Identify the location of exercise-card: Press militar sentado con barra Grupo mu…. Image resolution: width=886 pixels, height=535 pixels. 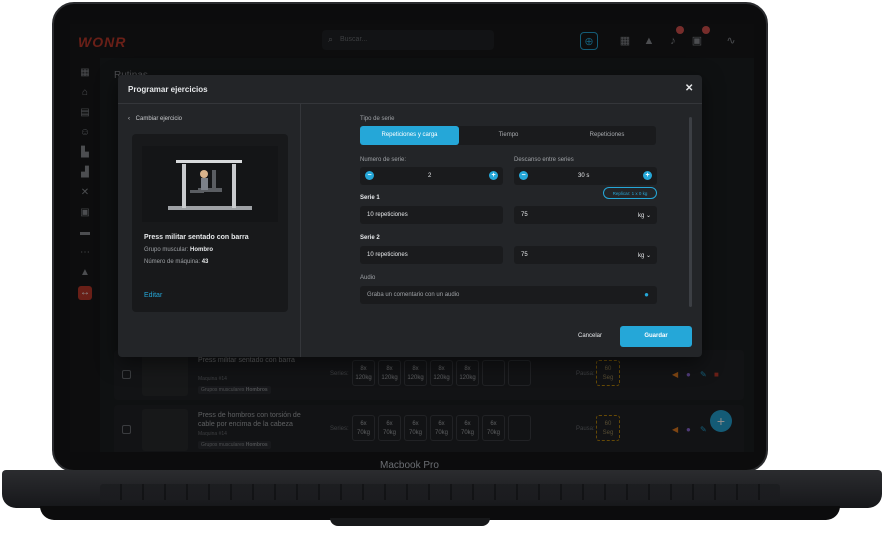
(210, 223).